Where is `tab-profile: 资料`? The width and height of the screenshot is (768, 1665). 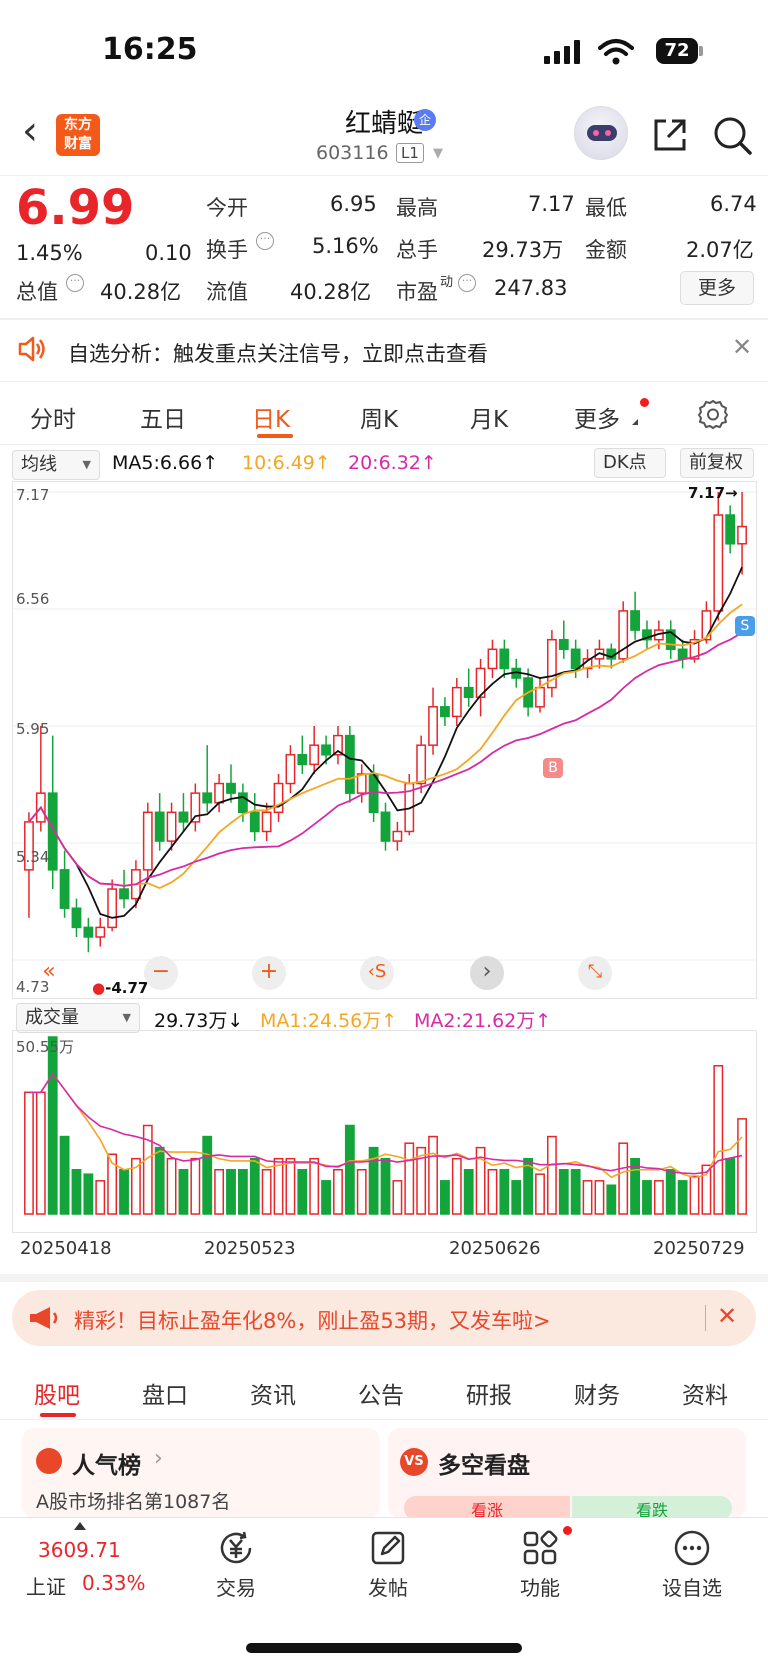
tab-profile: 资料 is located at coordinates (705, 1393).